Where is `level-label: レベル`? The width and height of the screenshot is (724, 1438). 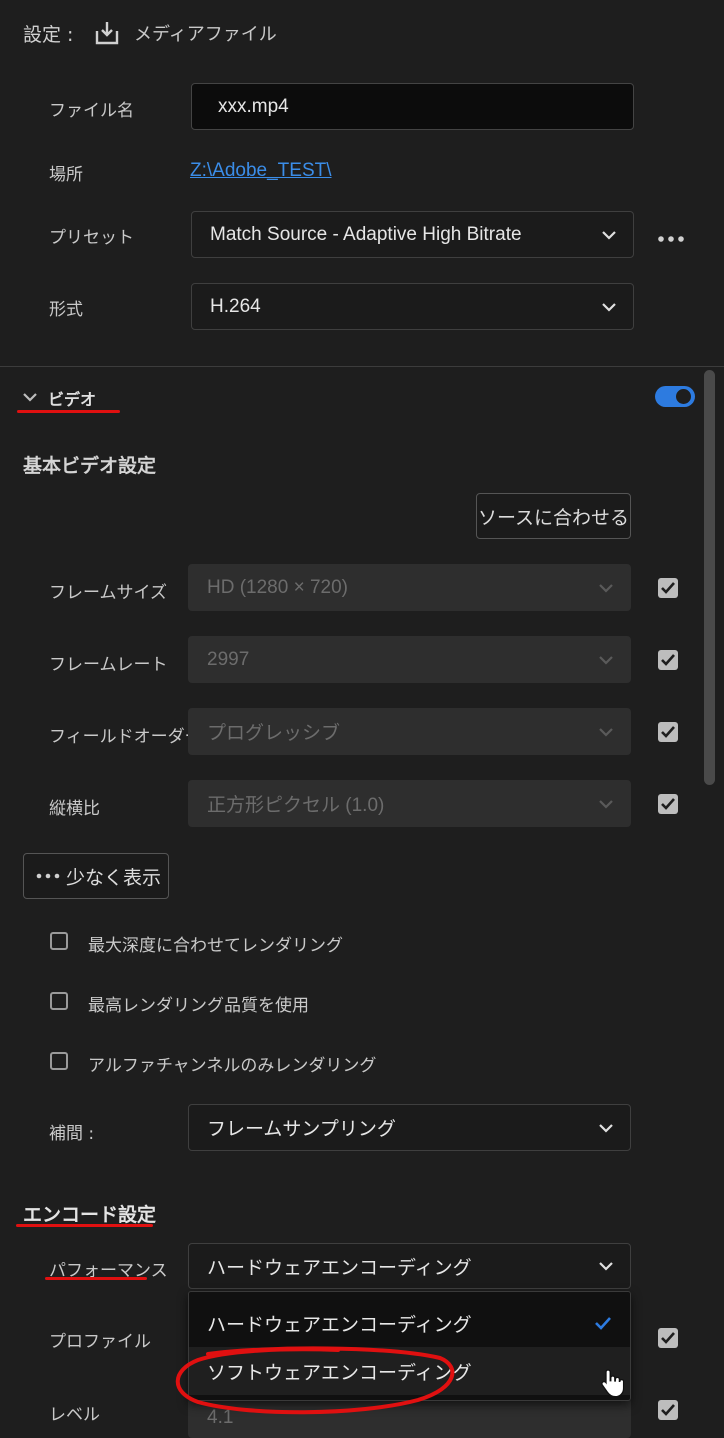 level-label: レベル is located at coordinates (74, 1415).